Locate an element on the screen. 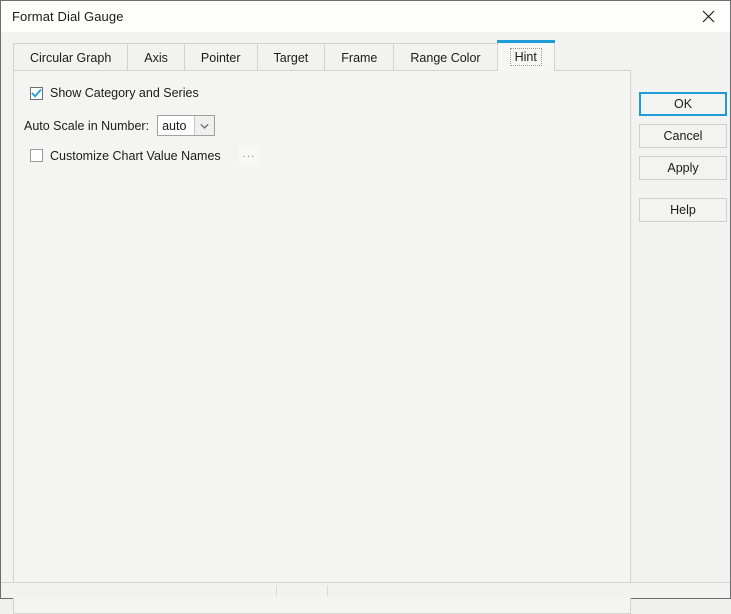  tab-label: Hint is located at coordinates (525, 57).